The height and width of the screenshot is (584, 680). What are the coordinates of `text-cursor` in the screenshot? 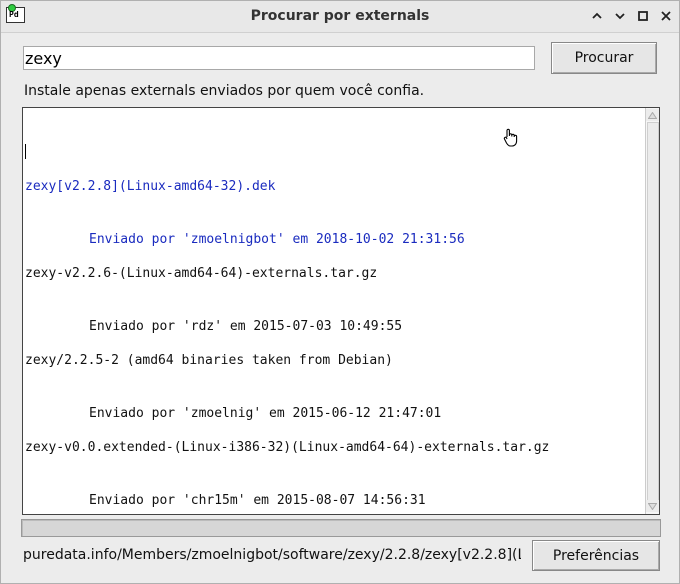 It's located at (25, 151).